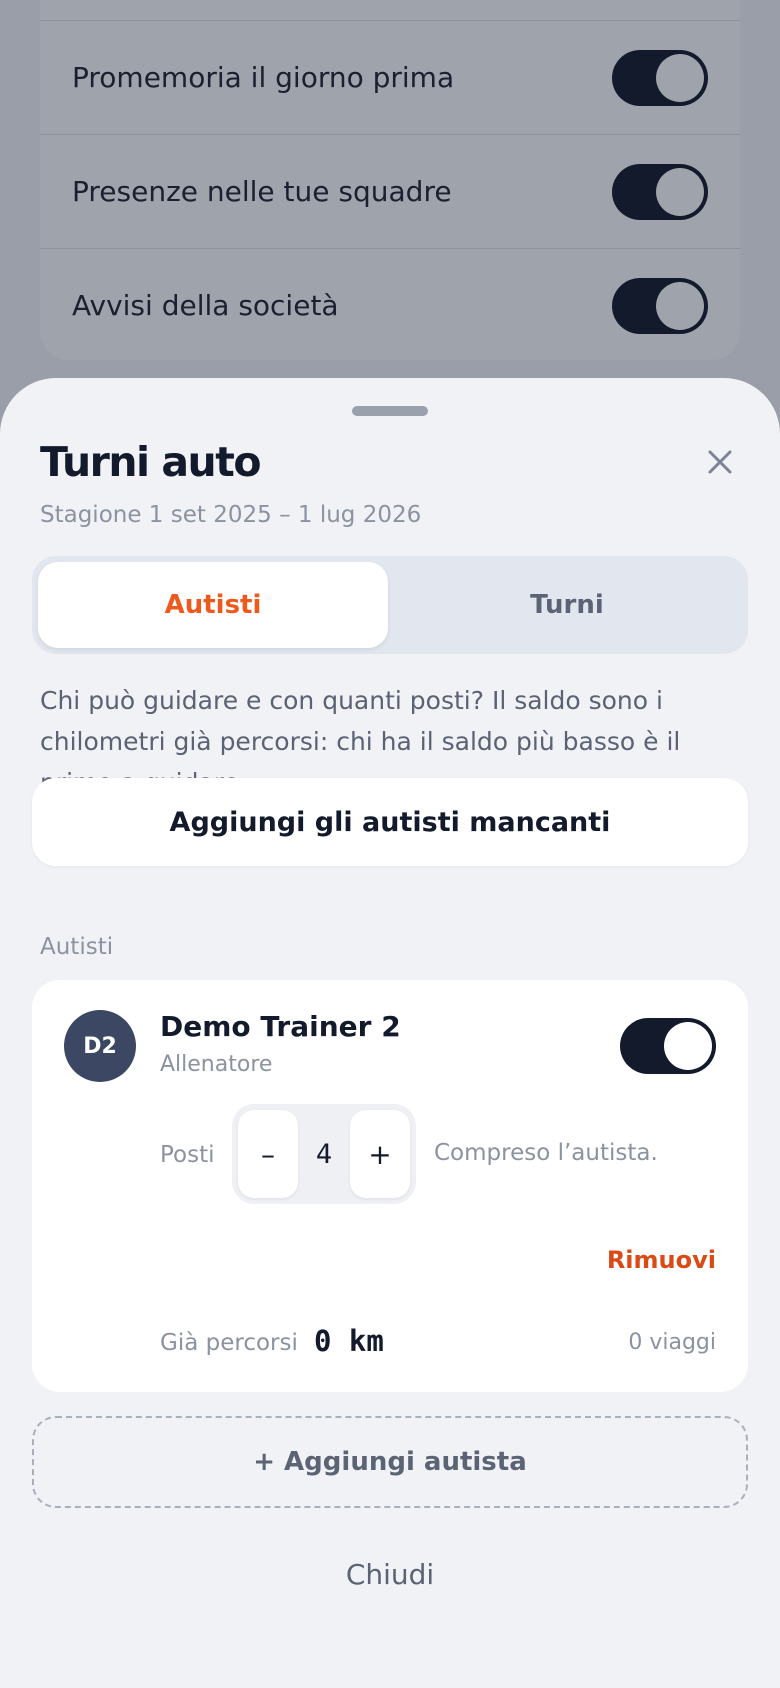 This screenshot has width=780, height=1688. What do you see at coordinates (216, 1064) in the screenshot?
I see `driver-role: Allenatore` at bounding box center [216, 1064].